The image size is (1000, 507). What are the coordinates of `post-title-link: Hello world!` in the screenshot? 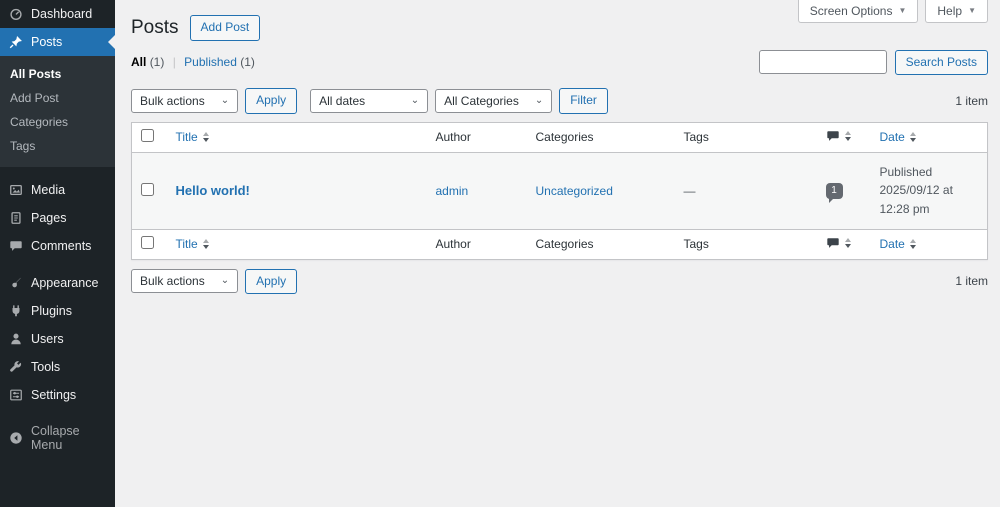 It's located at (213, 190).